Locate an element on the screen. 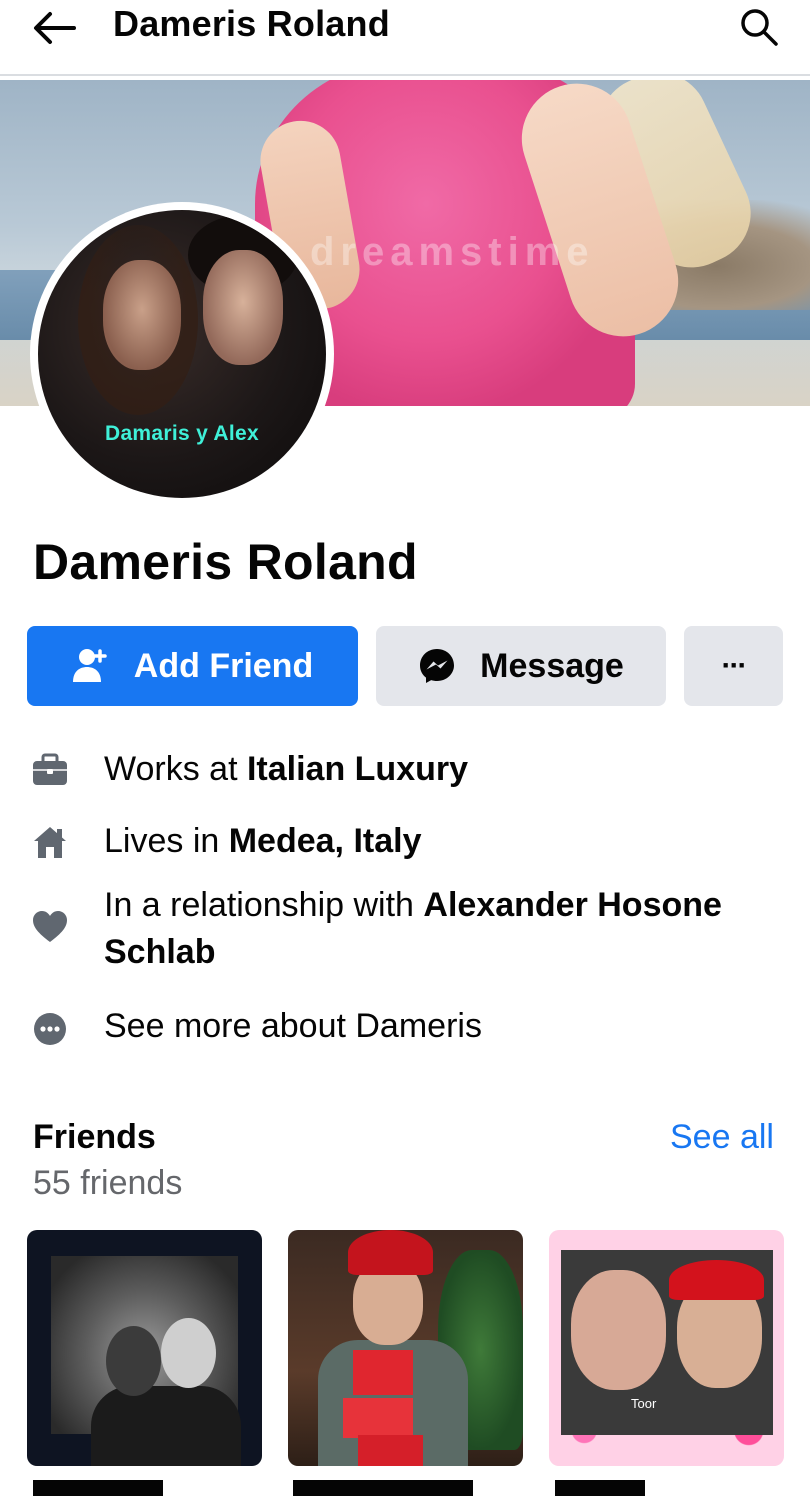 This screenshot has height=1496, width=810. message-button: Message is located at coordinates (521, 666).